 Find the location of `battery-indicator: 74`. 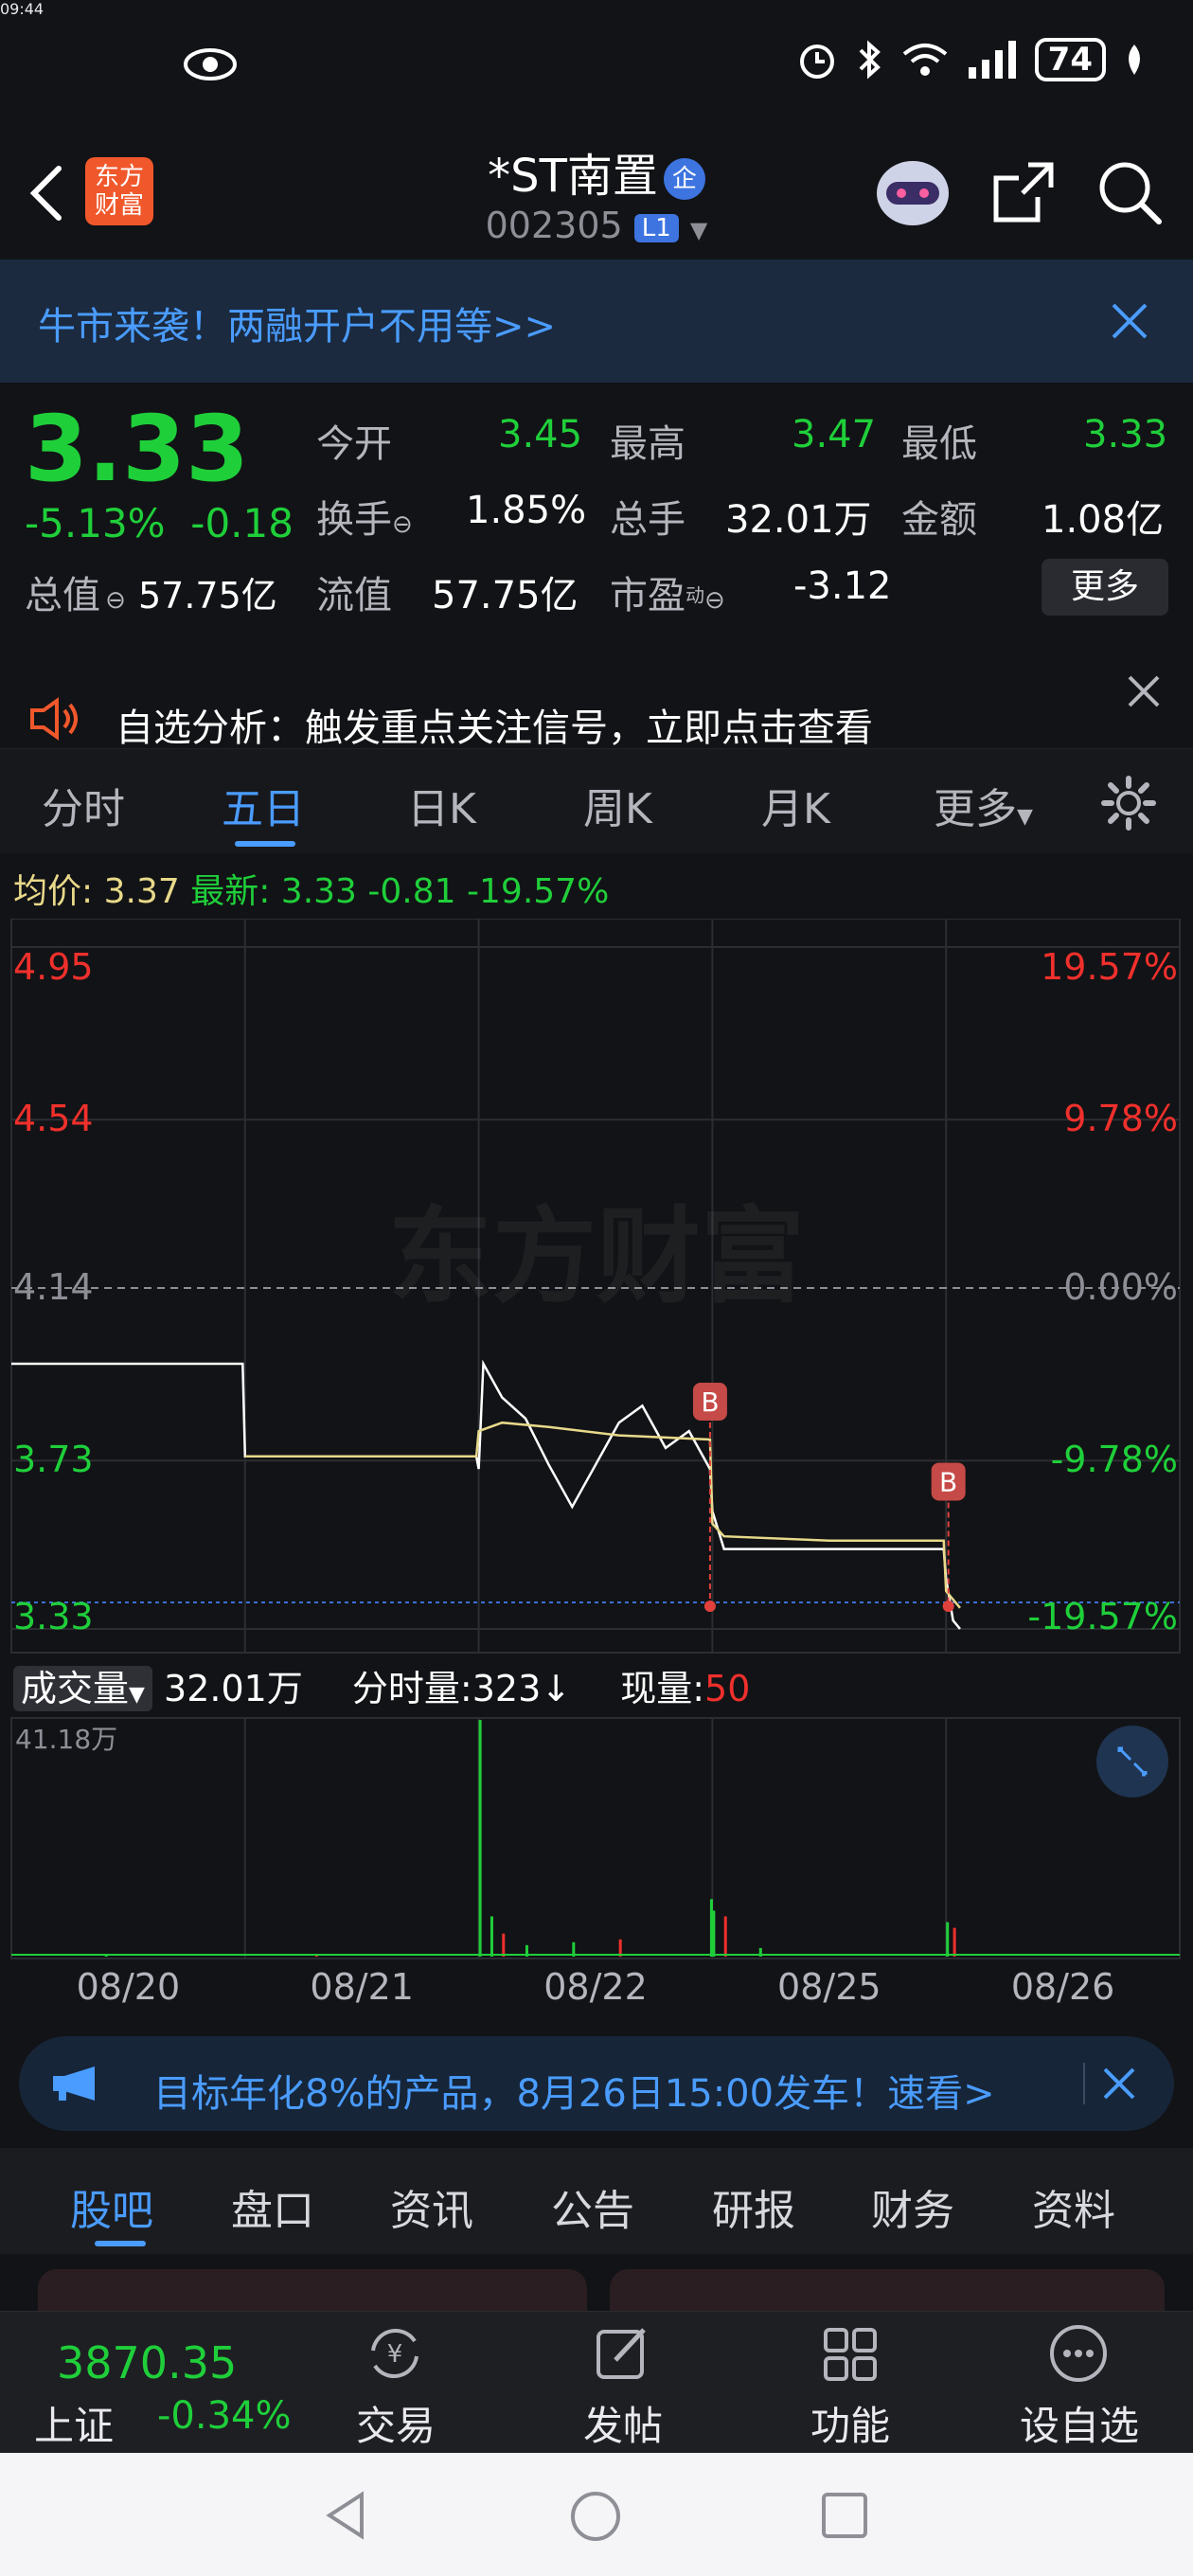

battery-indicator: 74 is located at coordinates (1070, 59).